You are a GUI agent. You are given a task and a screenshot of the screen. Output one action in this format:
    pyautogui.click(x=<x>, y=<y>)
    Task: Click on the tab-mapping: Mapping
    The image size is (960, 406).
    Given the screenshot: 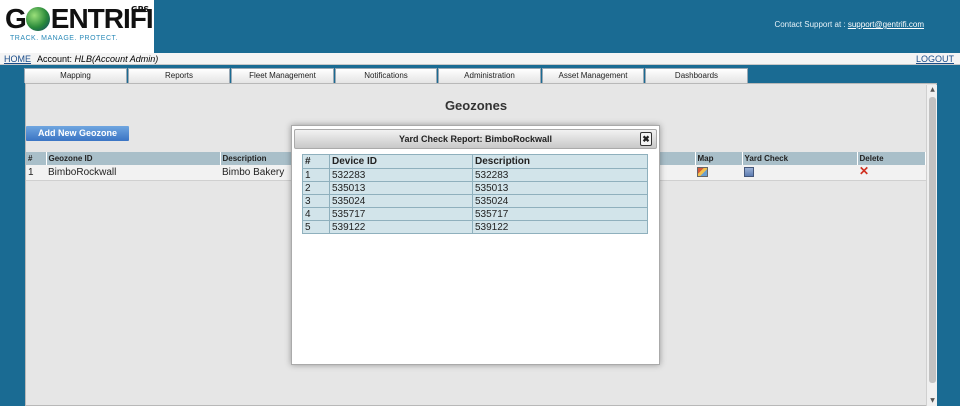 What is the action you would take?
    pyautogui.click(x=75, y=75)
    